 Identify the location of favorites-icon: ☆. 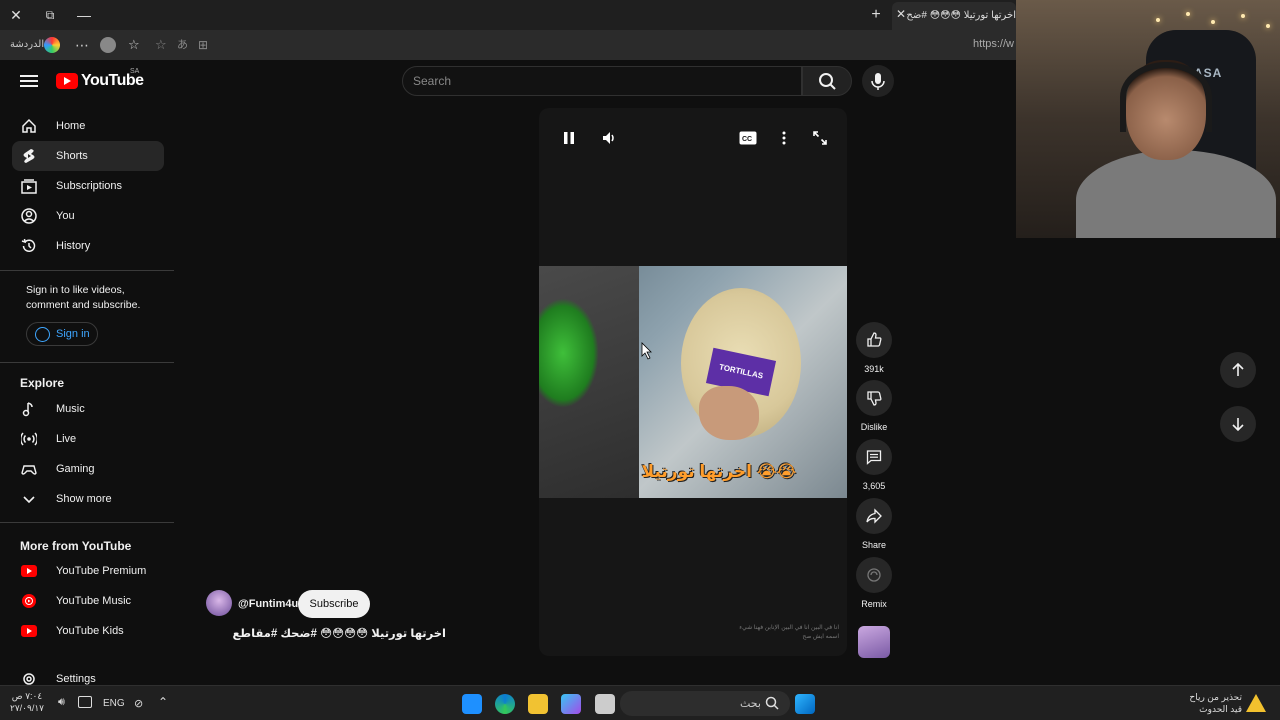
(134, 45).